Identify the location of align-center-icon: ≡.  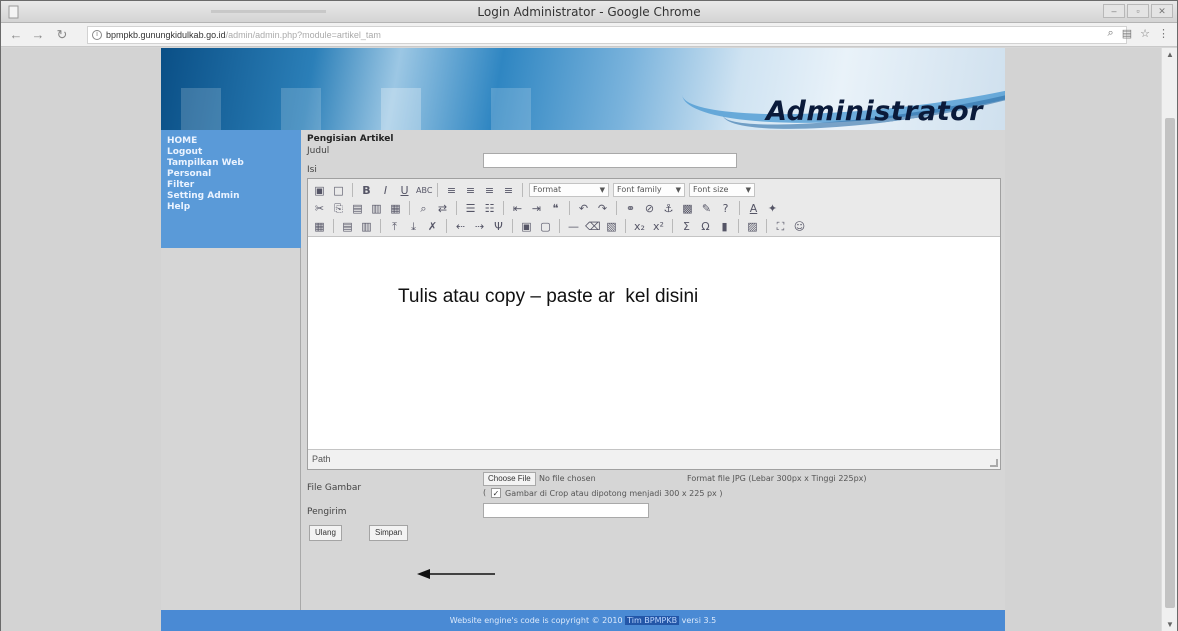
(470, 190).